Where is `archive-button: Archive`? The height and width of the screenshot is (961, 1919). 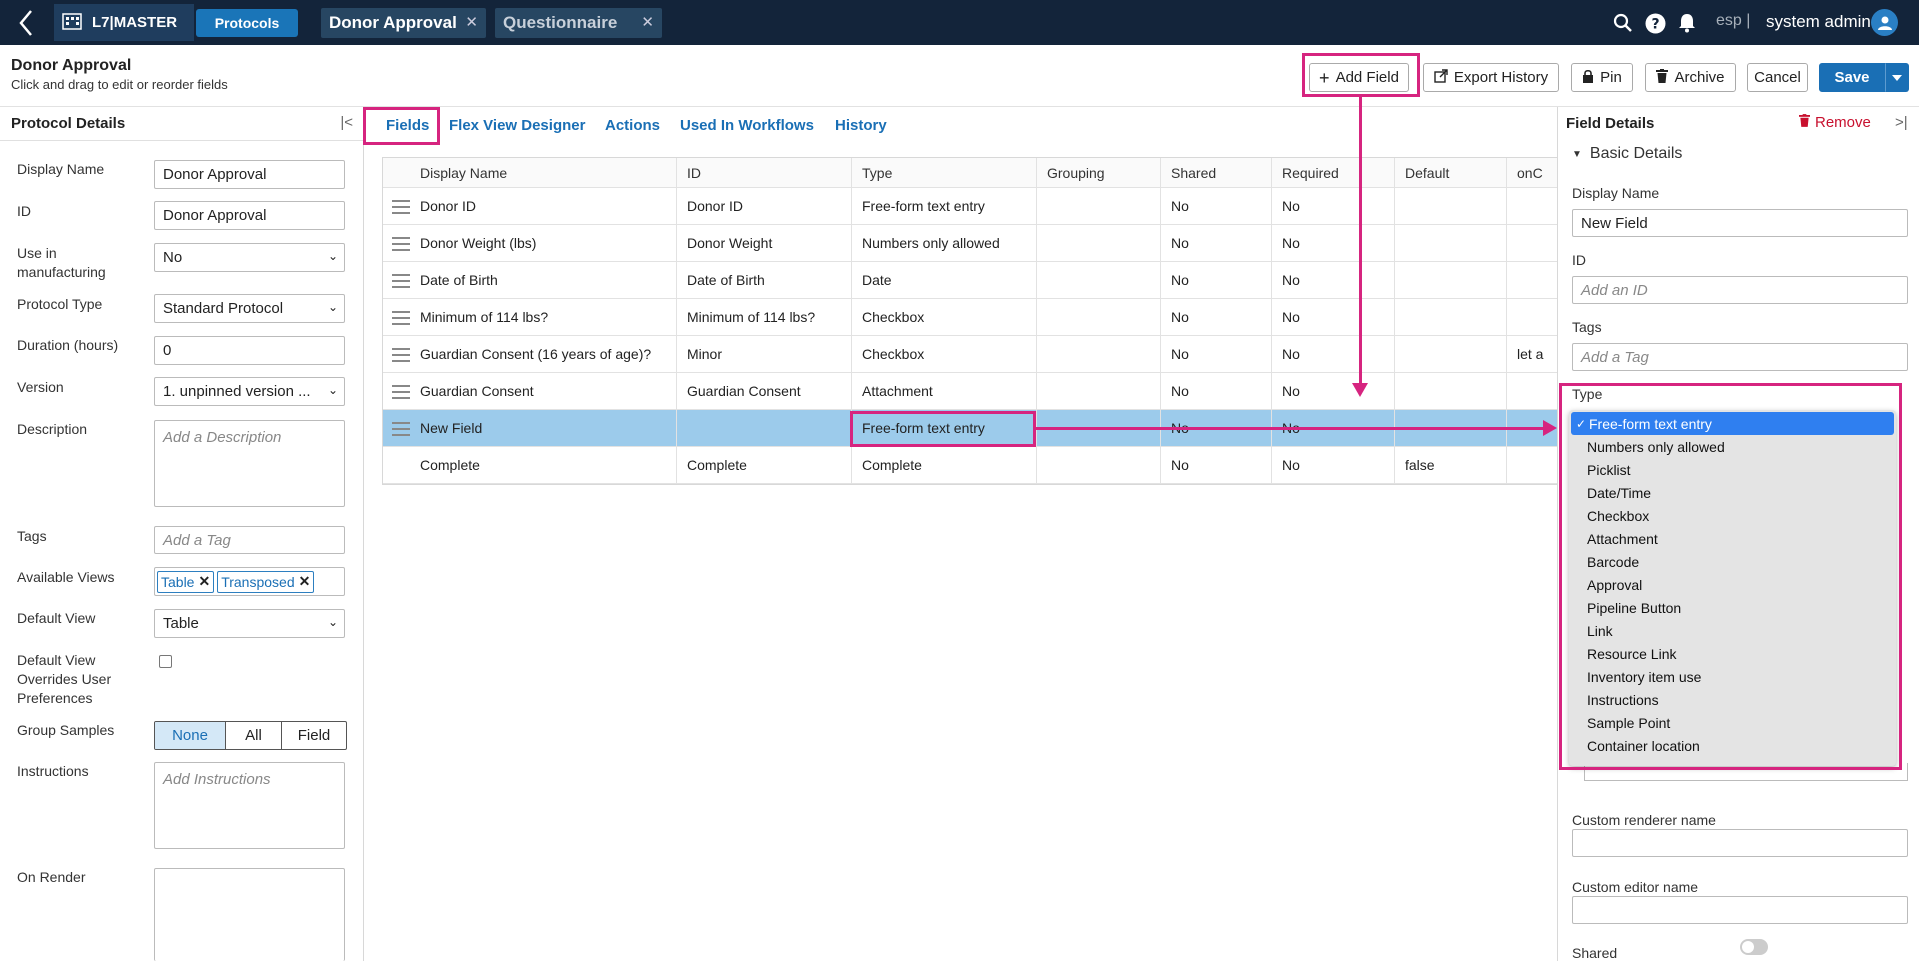
archive-button: Archive is located at coordinates (1690, 77).